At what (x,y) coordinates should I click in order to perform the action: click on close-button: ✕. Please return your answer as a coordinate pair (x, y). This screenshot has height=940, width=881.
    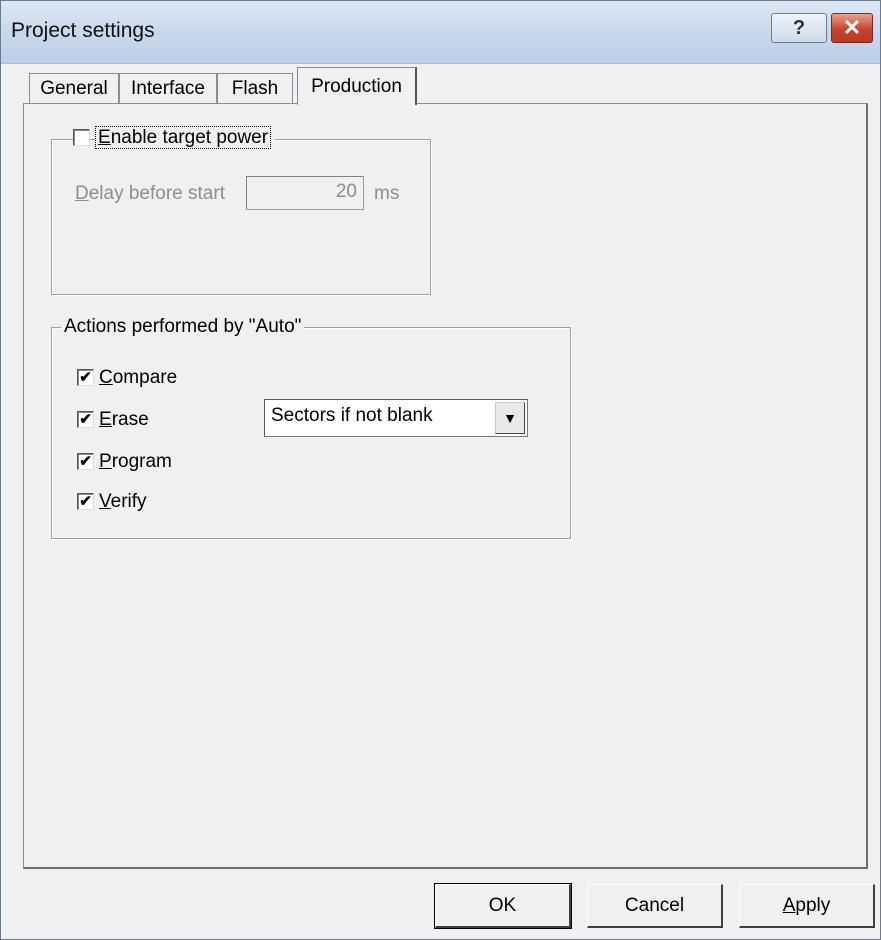
    Looking at the image, I should click on (852, 28).